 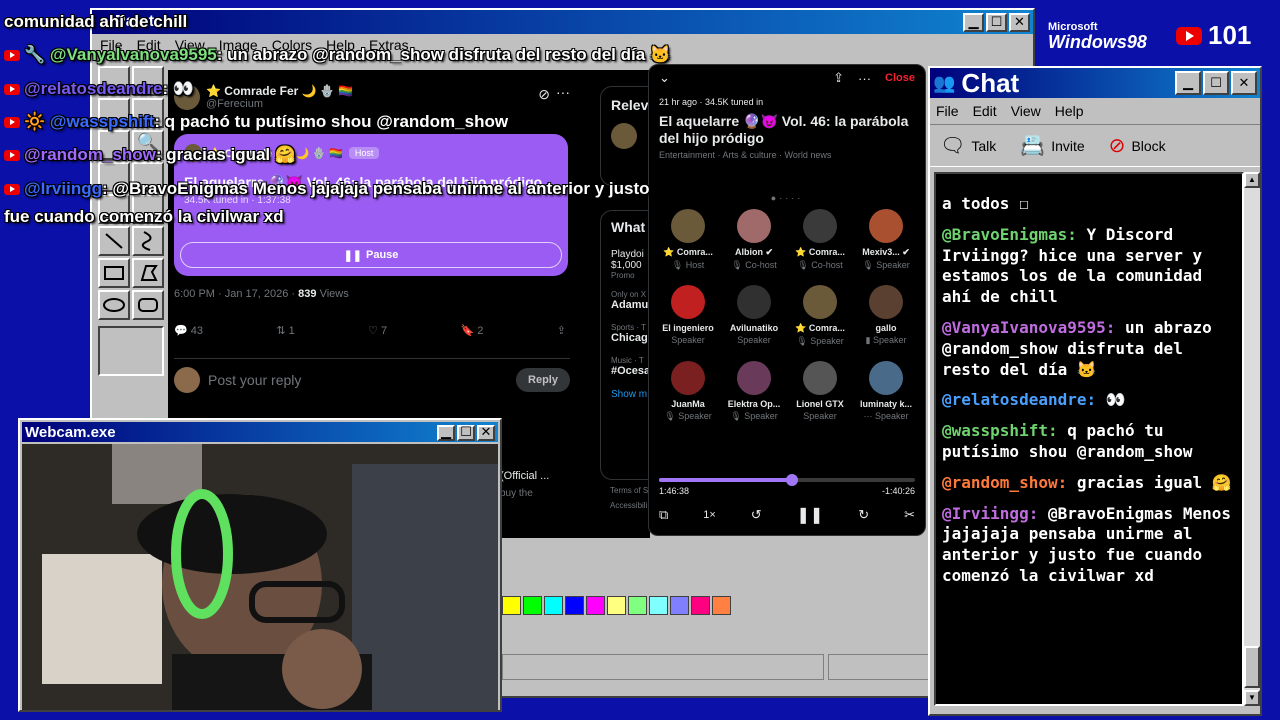 What do you see at coordinates (188, 330) in the screenshot?
I see `reply-action: 💬 43` at bounding box center [188, 330].